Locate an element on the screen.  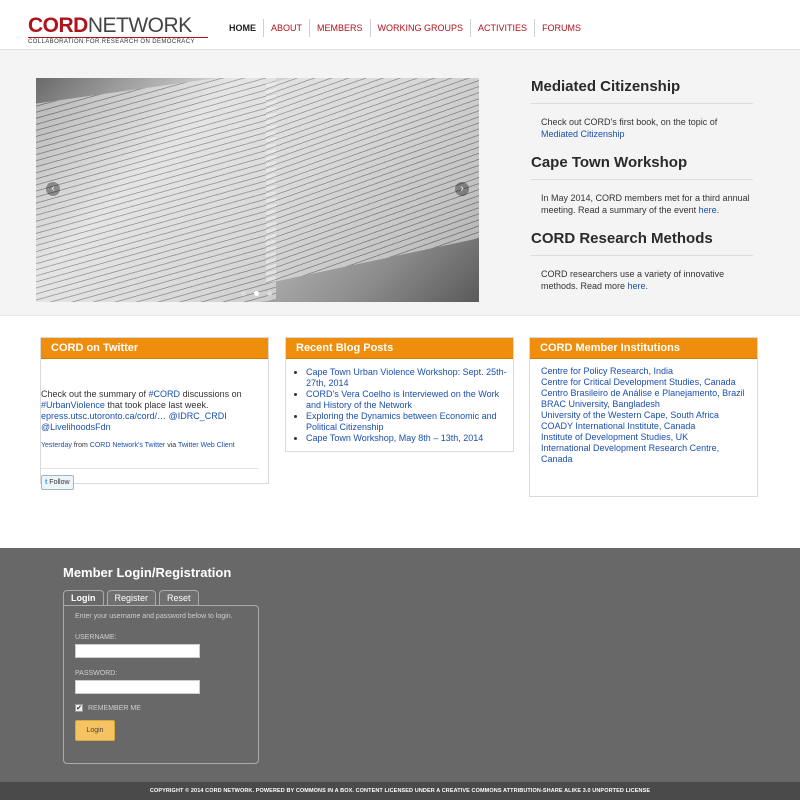
list-item: COADY International Institute, Canada is located at coordinates (644, 426).